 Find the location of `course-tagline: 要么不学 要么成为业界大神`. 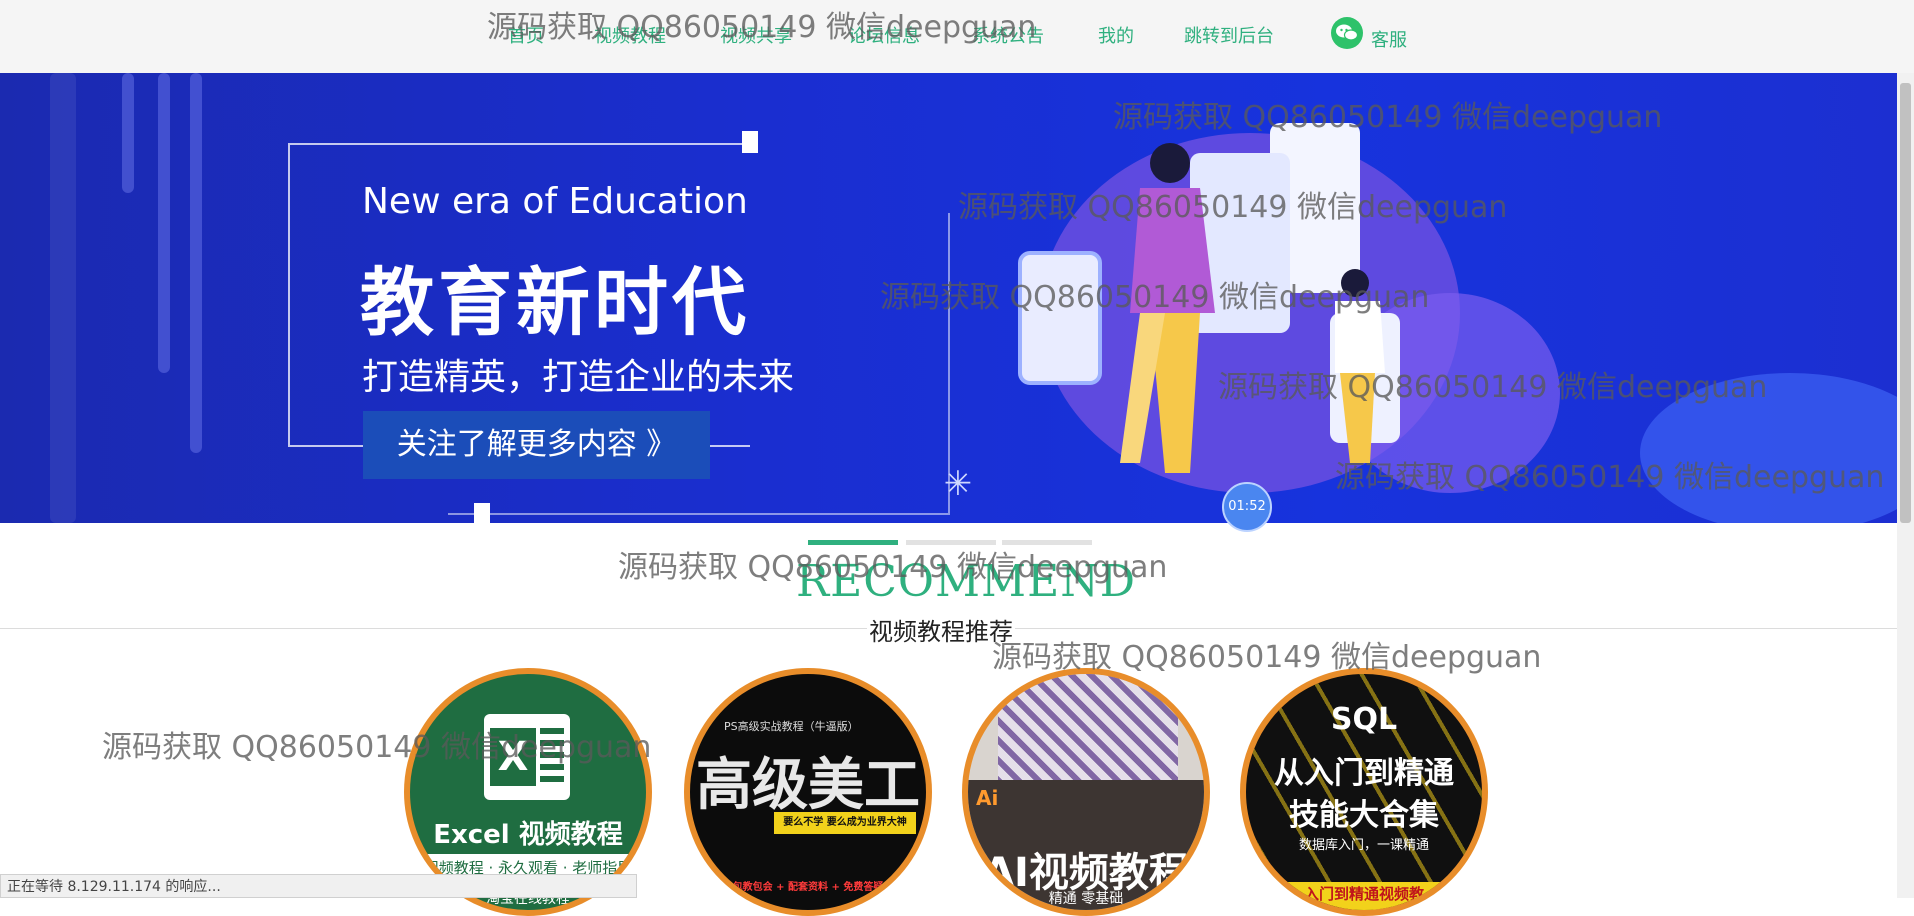

course-tagline: 要么不学 要么成为业界大神 is located at coordinates (845, 823).